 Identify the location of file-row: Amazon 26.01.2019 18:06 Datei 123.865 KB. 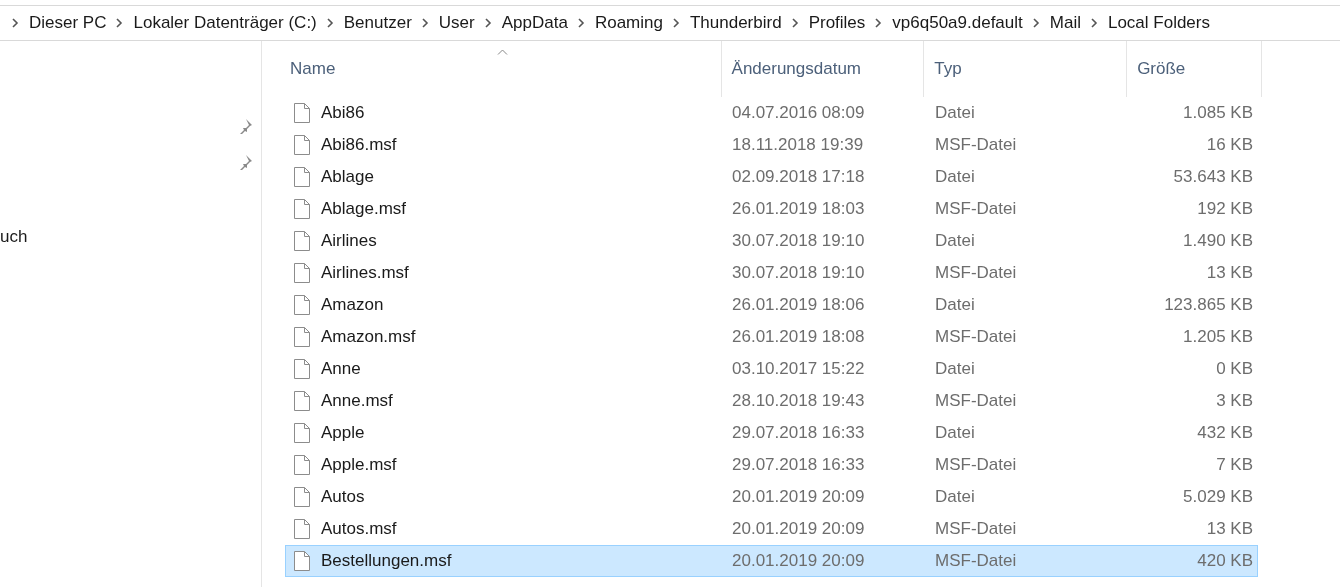
(771, 305).